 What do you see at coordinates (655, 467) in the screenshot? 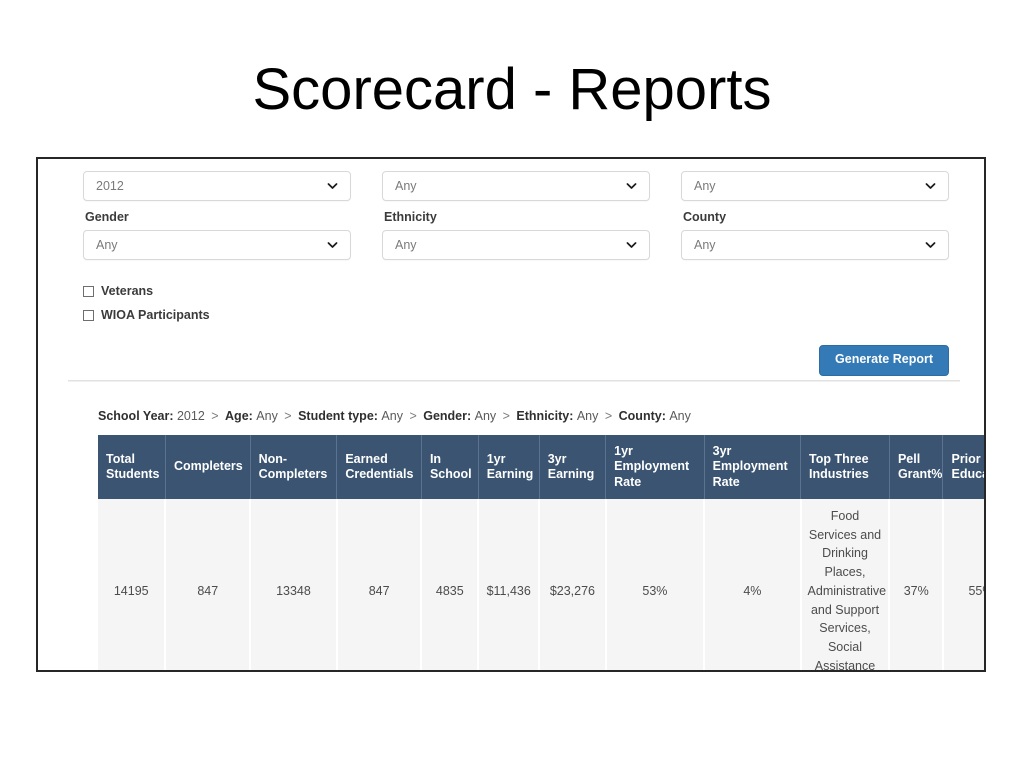
I see `table-column-header: 1yr Employment Rate` at bounding box center [655, 467].